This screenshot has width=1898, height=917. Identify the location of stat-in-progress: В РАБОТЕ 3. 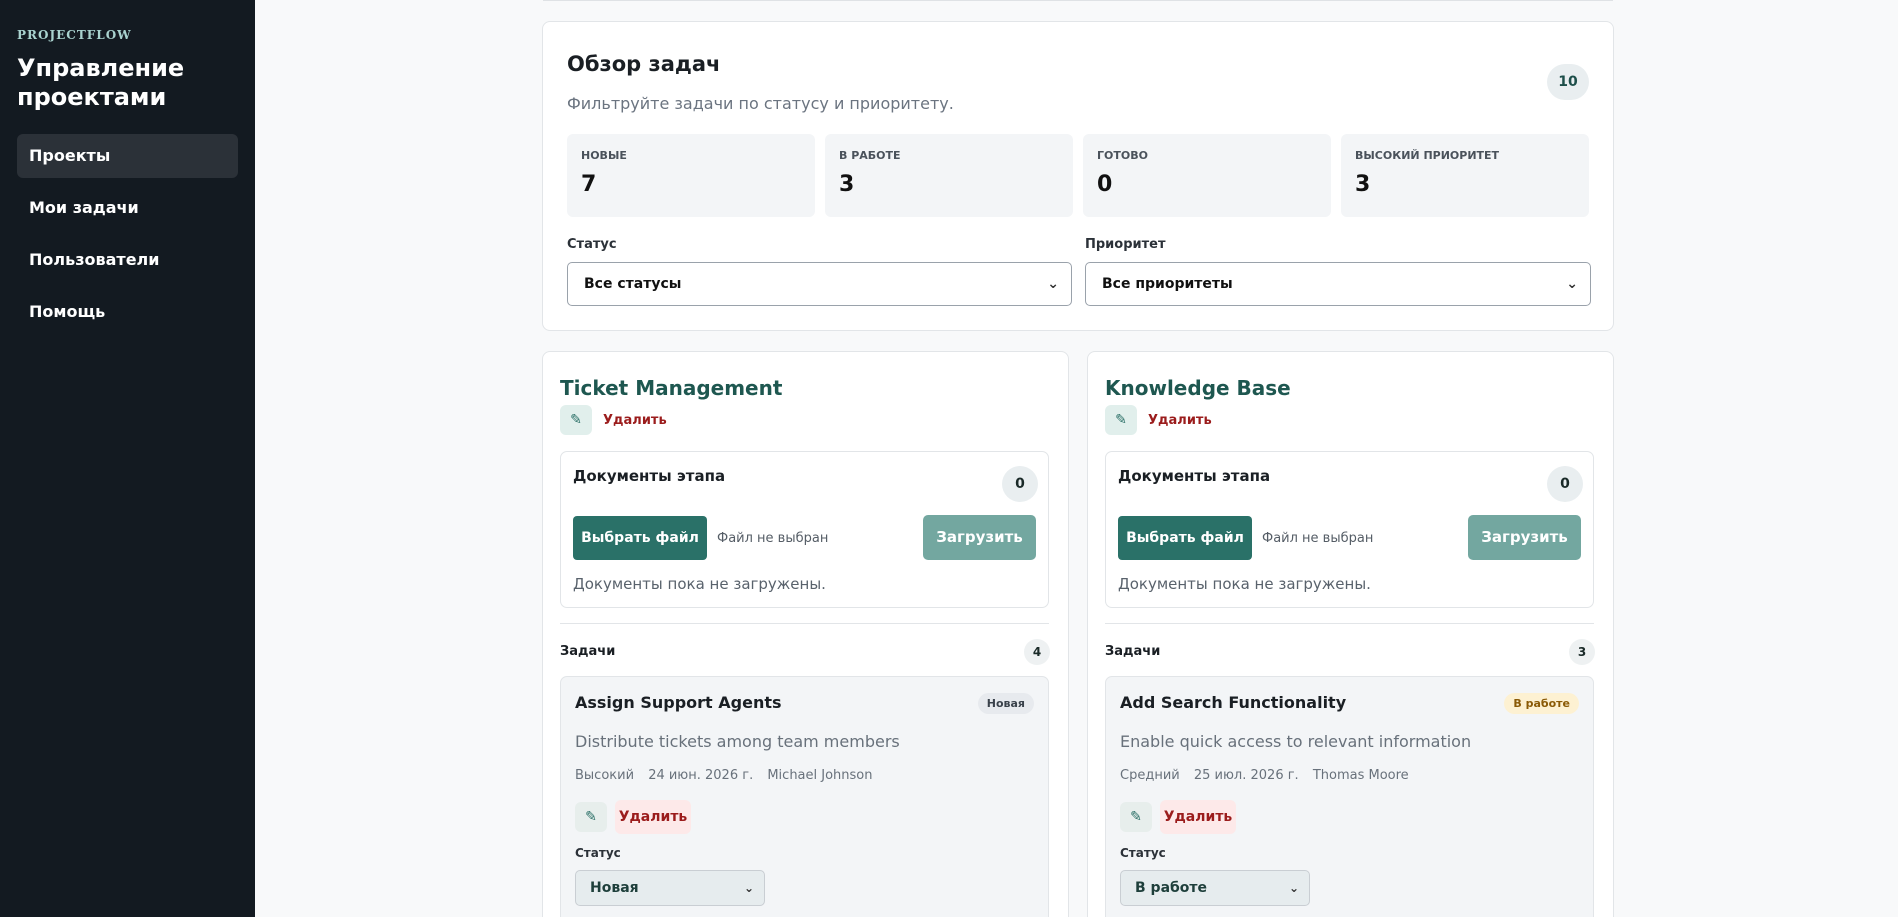
(949, 175).